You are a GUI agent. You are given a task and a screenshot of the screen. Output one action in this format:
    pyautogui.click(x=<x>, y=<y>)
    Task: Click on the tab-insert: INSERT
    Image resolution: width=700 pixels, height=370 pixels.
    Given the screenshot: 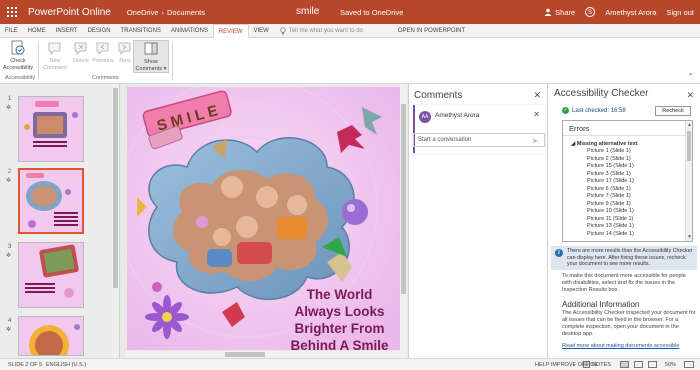 What is the action you would take?
    pyautogui.click(x=67, y=31)
    